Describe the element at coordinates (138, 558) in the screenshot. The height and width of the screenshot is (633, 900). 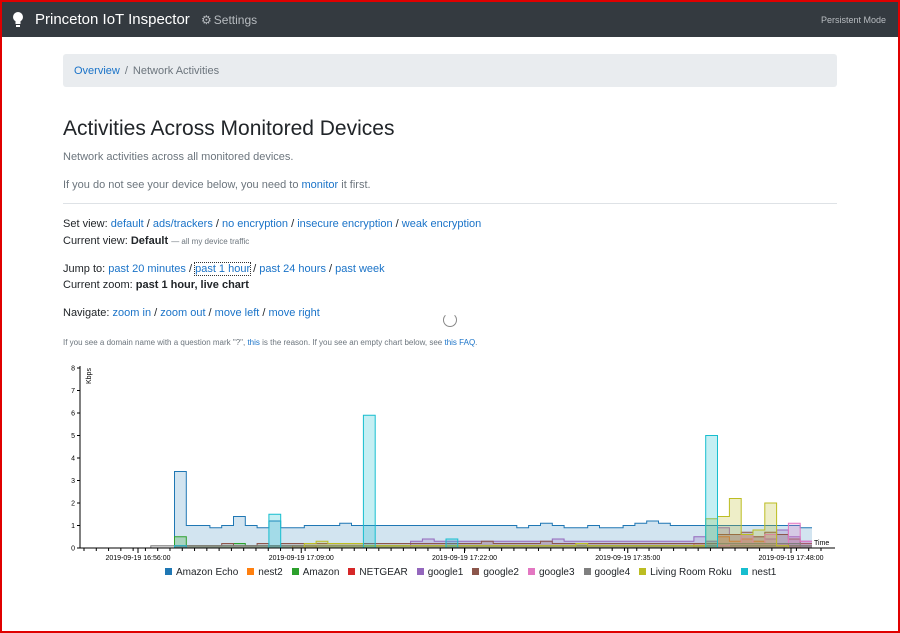
I see `x-tick-label: 2019-09-19 16:56:00` at that location.